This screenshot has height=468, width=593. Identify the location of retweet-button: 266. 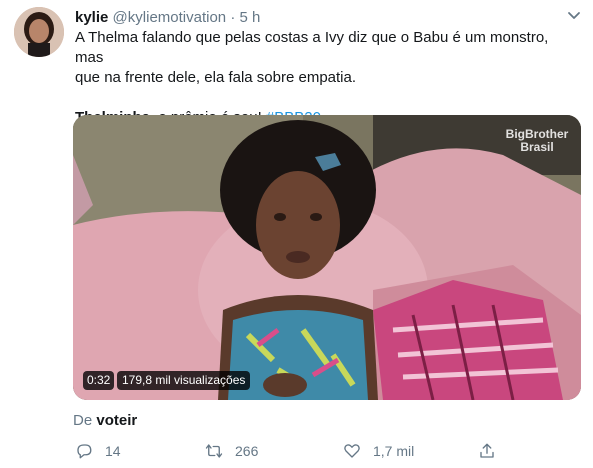
(231, 451).